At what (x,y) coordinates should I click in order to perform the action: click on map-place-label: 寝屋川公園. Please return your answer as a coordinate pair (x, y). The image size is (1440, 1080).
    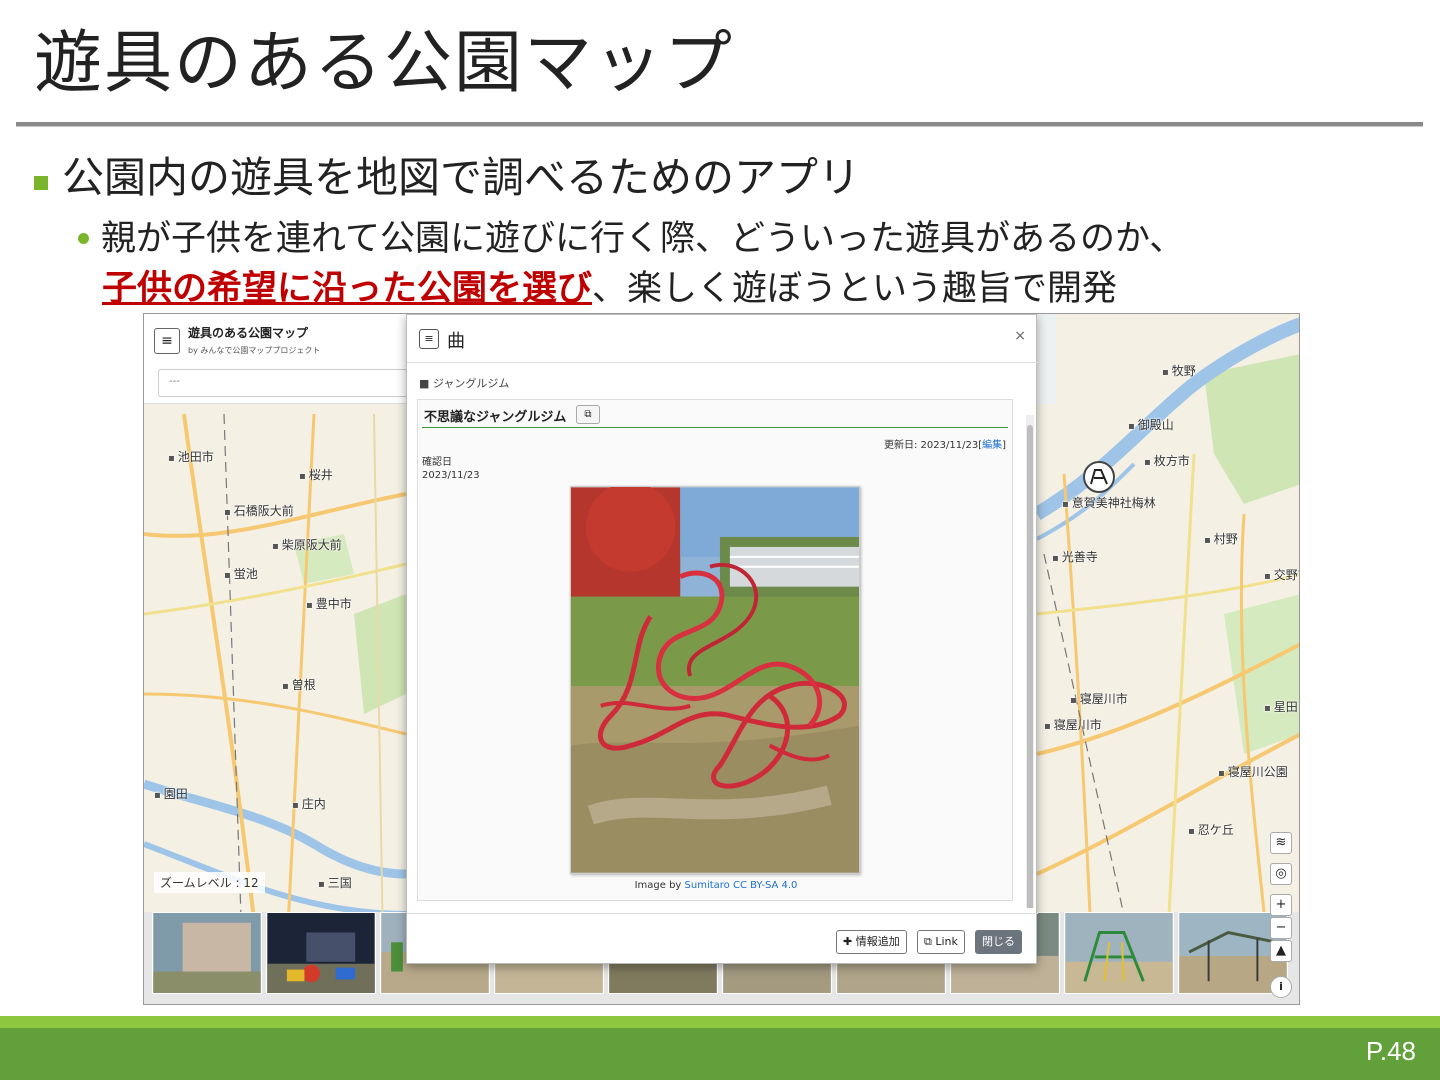
    Looking at the image, I should click on (1253, 771).